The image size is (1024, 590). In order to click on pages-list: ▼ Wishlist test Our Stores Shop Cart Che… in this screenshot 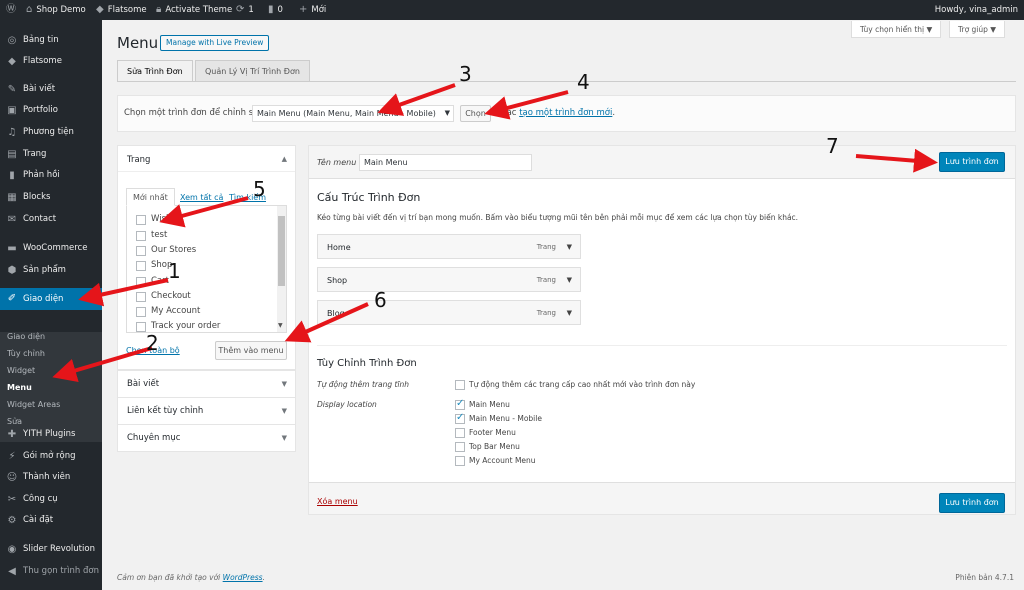, I will do `click(206, 269)`.